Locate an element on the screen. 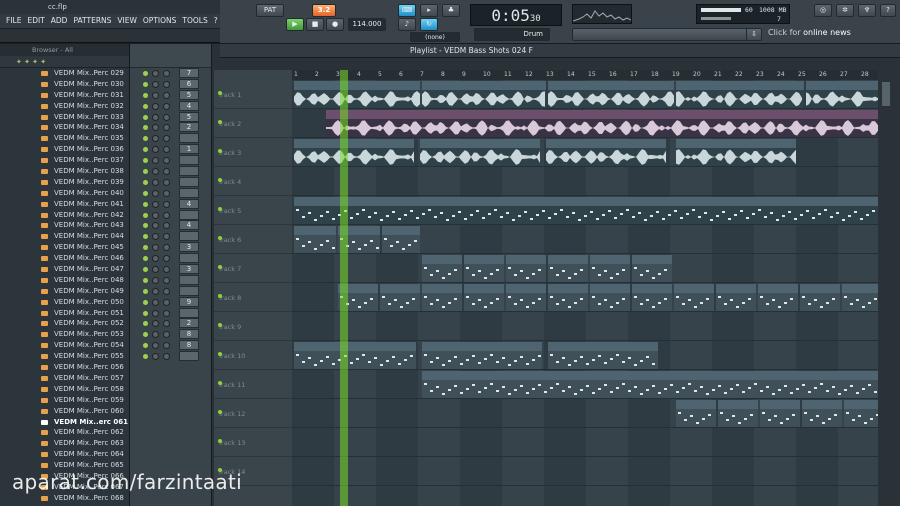 The image size is (900, 506). browser-file: VEDM Mix..Perc 055 is located at coordinates (64, 356).